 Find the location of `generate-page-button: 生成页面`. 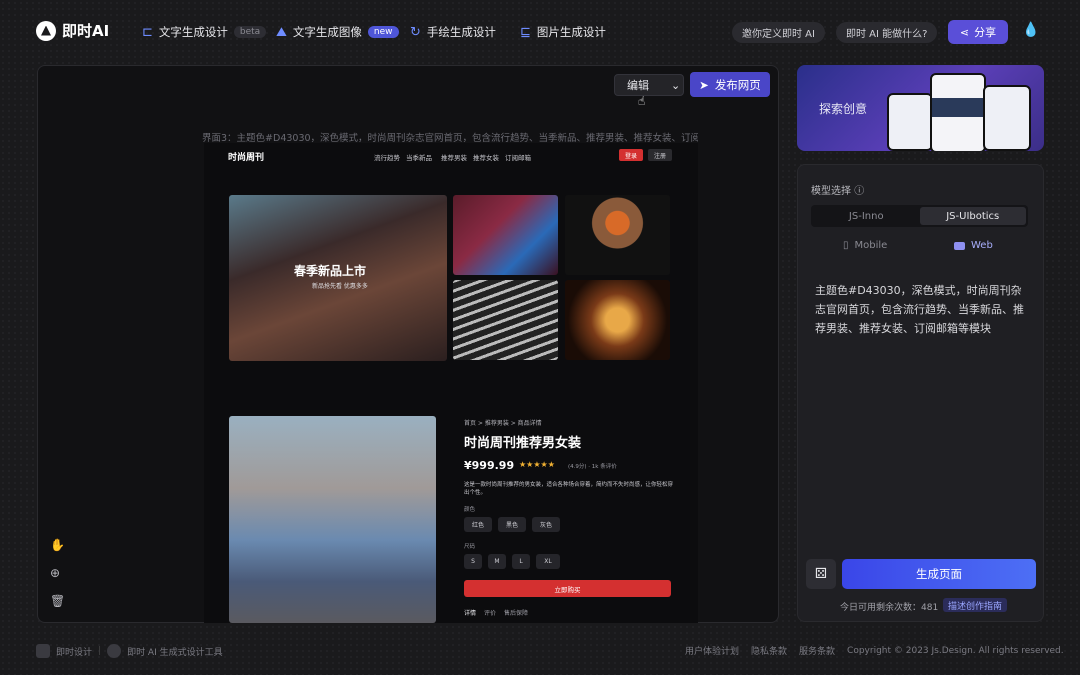

generate-page-button: 生成页面 is located at coordinates (939, 574).